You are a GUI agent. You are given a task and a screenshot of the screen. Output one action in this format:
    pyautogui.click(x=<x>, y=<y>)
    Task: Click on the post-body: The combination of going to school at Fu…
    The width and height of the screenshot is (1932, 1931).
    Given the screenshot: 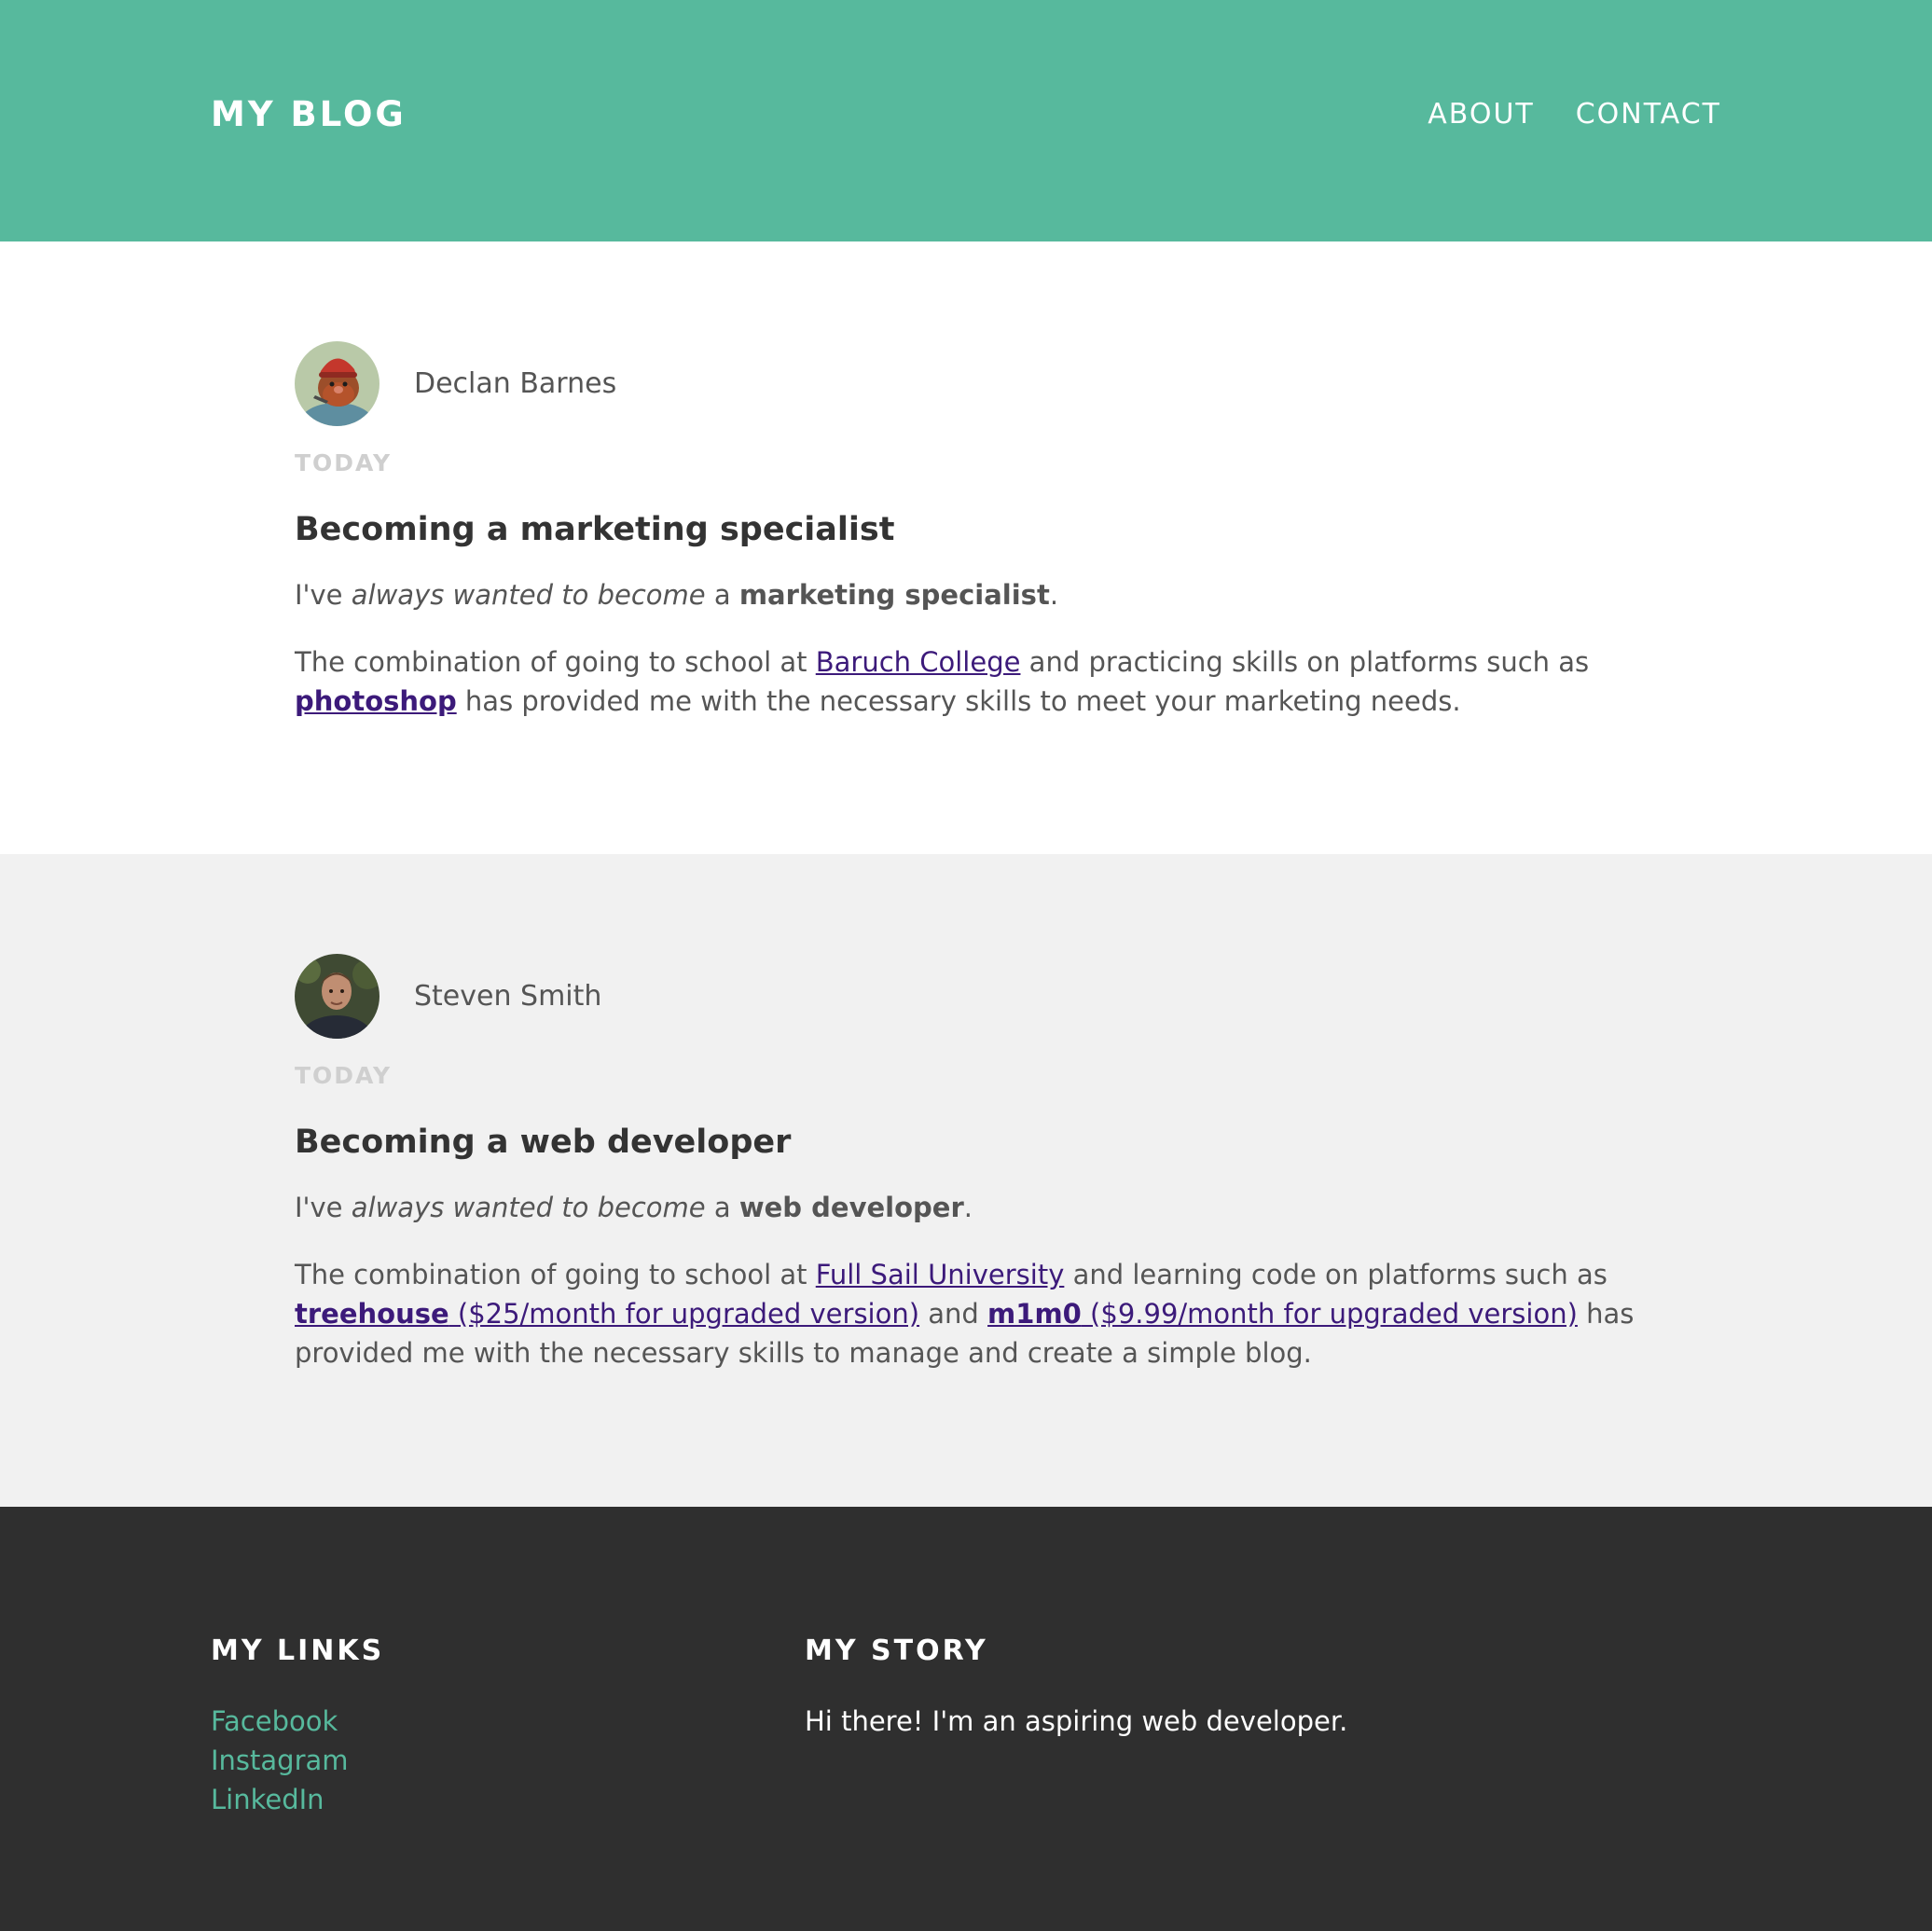 What is the action you would take?
    pyautogui.click(x=965, y=1314)
    